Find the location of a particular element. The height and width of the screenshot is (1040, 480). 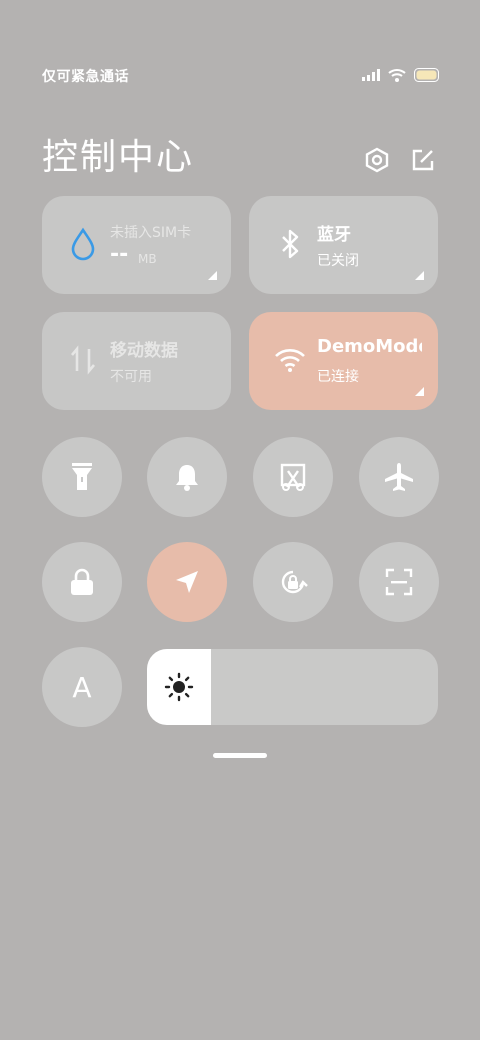

font-size-label: A is located at coordinates (82, 687).